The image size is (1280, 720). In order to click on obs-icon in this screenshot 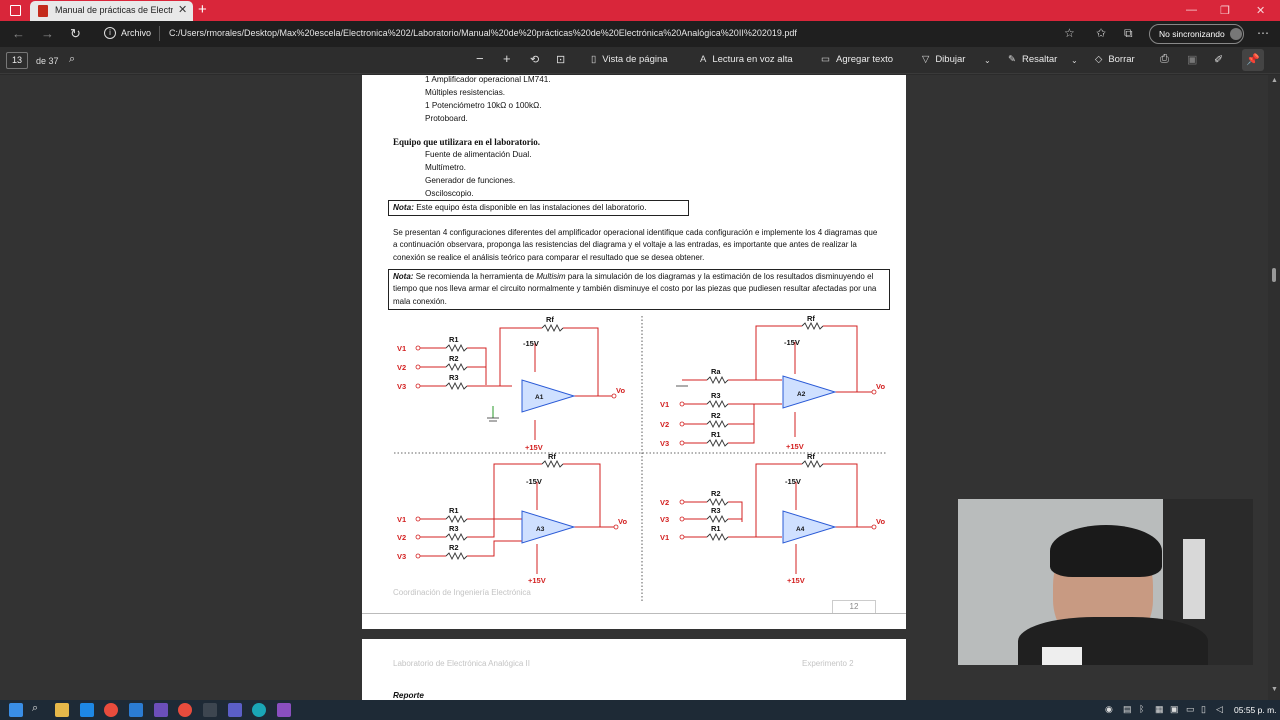, I will do `click(210, 710)`.